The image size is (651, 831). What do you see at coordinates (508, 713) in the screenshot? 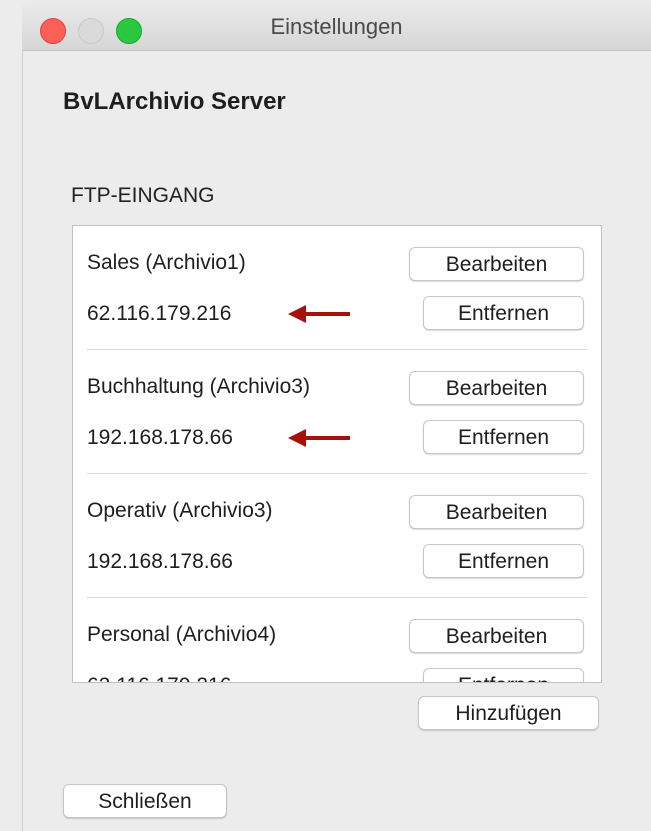
I see `add-button: Hinzufügen` at bounding box center [508, 713].